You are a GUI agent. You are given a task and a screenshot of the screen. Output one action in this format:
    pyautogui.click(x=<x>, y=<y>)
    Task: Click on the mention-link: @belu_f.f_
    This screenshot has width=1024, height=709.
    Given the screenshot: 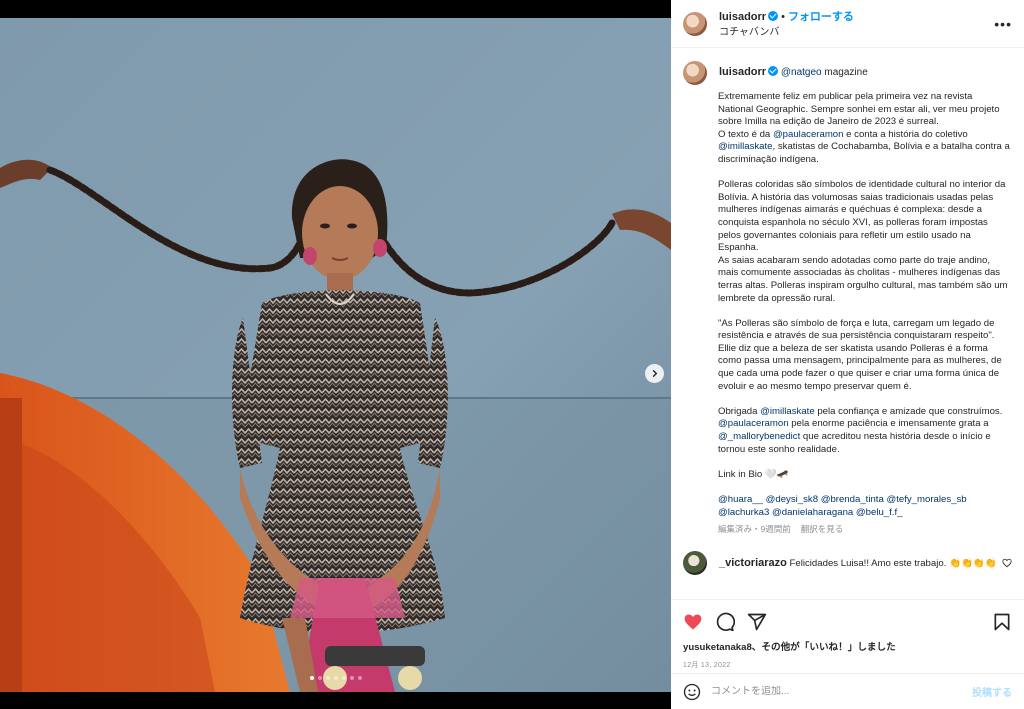 What is the action you would take?
    pyautogui.click(x=879, y=512)
    